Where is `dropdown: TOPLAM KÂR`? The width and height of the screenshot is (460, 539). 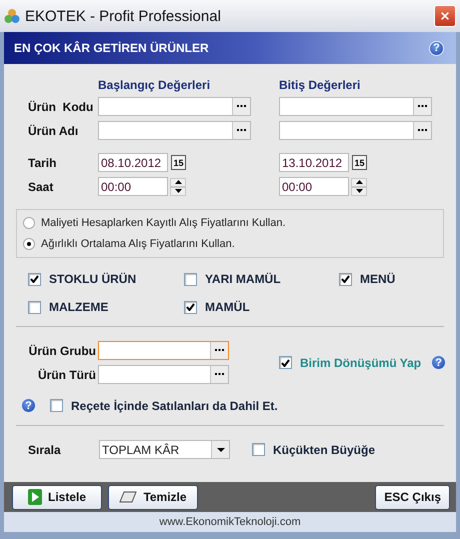 dropdown: TOPLAM KÂR is located at coordinates (164, 449).